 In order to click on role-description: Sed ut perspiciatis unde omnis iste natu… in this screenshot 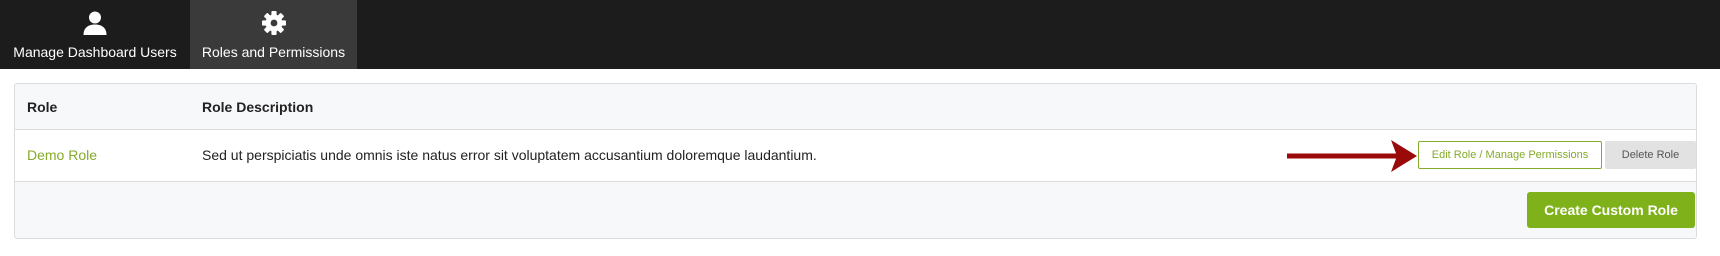, I will do `click(509, 155)`.